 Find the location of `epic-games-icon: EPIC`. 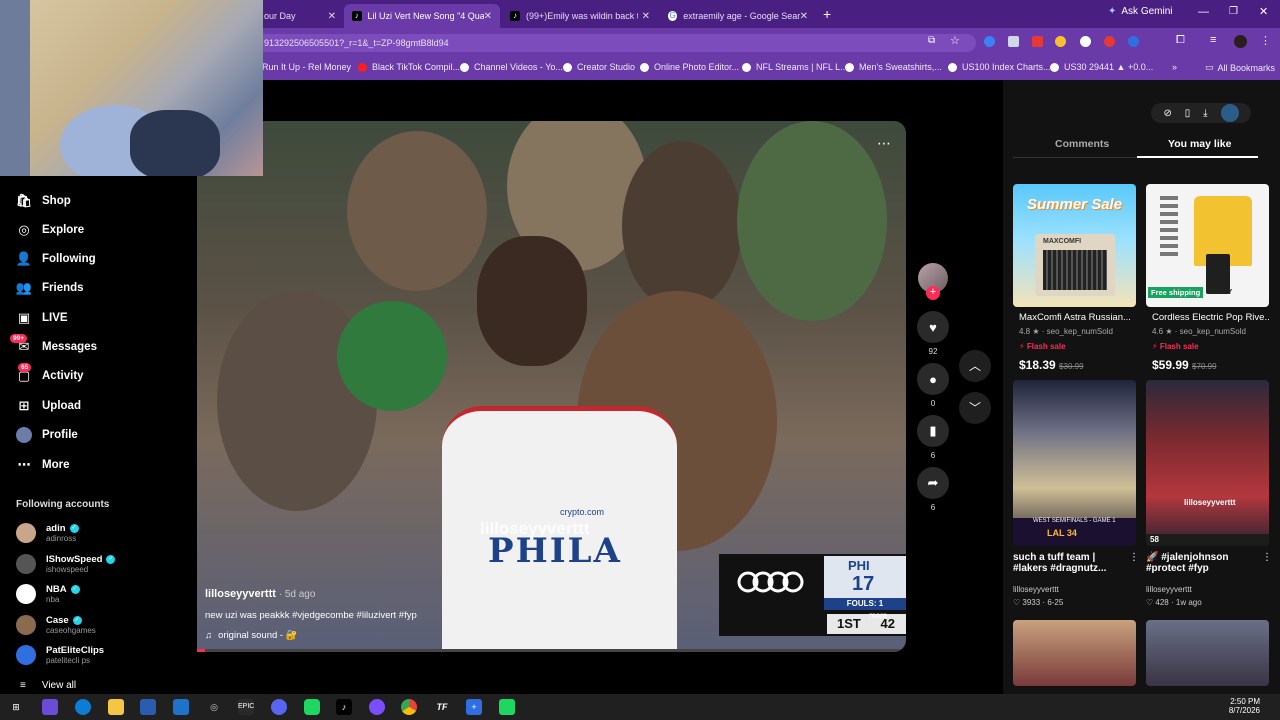

epic-games-icon: EPIC is located at coordinates (246, 707).